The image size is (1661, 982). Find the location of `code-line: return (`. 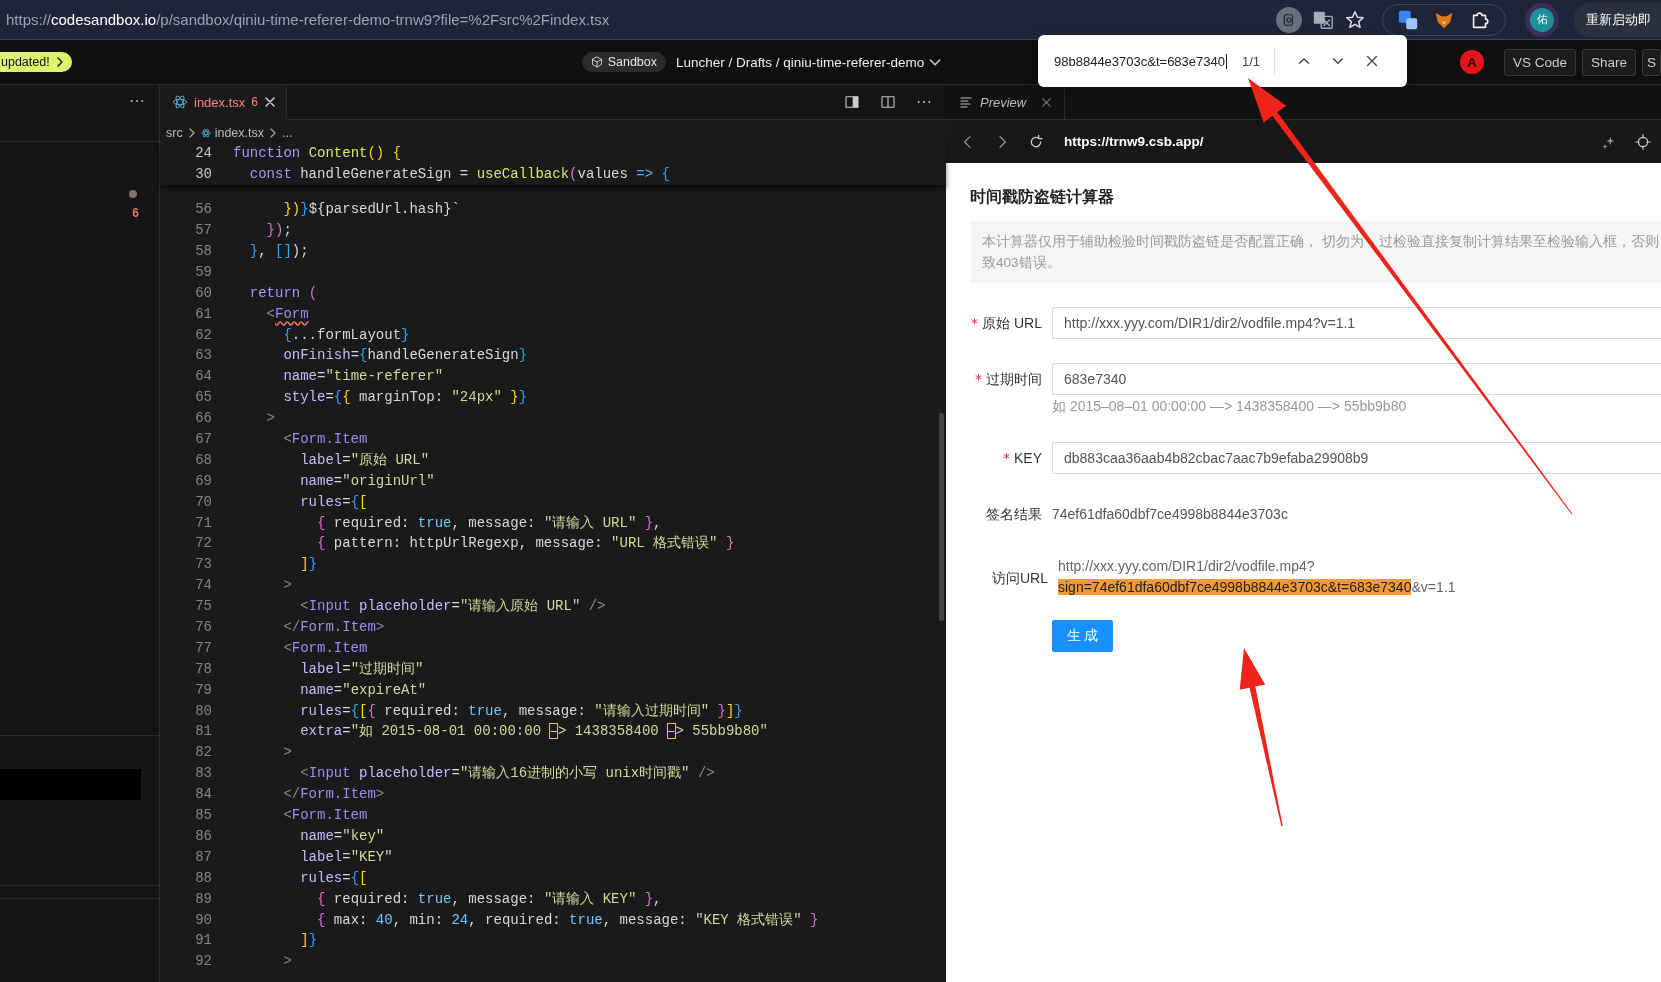

code-line: return ( is located at coordinates (283, 292).